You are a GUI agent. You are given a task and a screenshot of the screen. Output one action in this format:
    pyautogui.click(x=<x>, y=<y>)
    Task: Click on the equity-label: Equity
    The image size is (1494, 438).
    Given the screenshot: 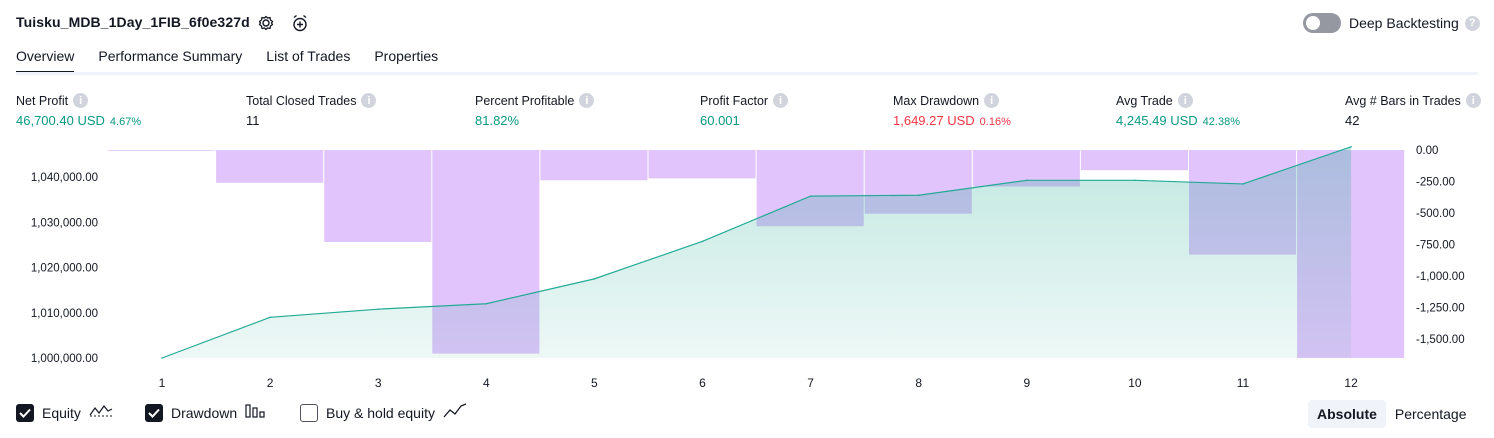 What is the action you would take?
    pyautogui.click(x=61, y=412)
    